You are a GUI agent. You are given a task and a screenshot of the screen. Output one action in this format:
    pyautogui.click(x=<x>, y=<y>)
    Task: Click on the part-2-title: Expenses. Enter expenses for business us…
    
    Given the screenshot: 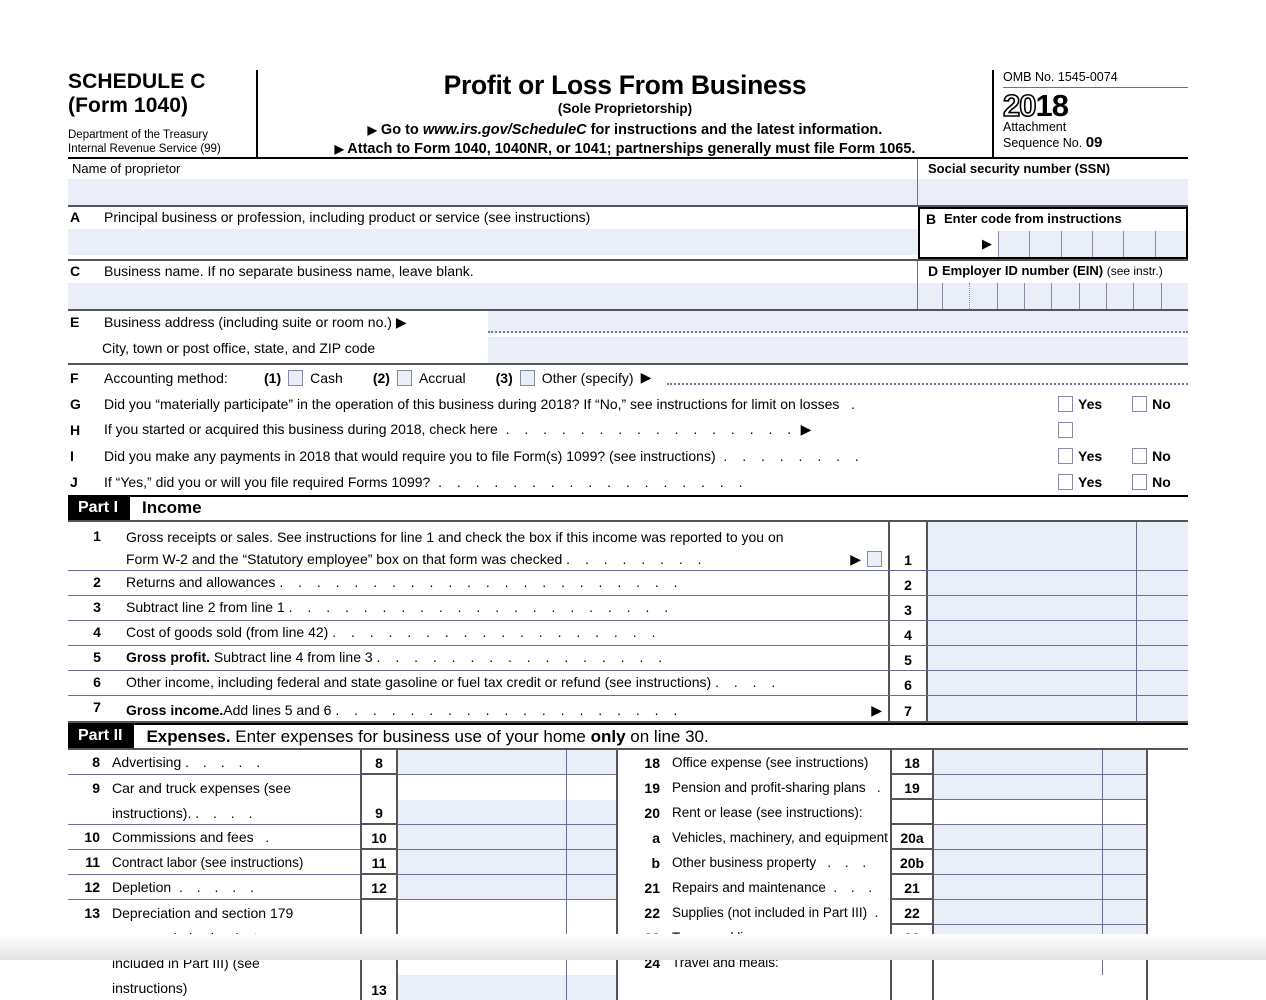 What is the action you would take?
    pyautogui.click(x=427, y=737)
    